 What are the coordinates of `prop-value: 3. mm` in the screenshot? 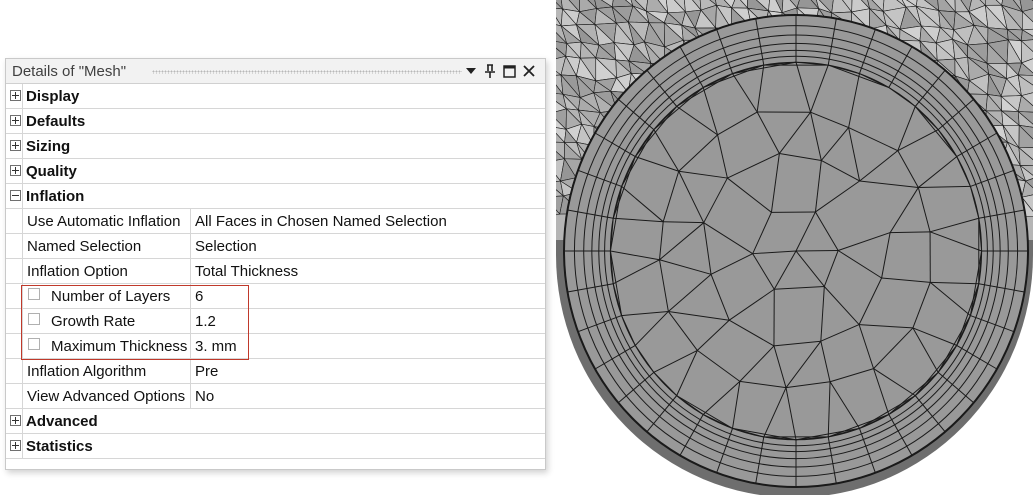 It's located at (216, 346).